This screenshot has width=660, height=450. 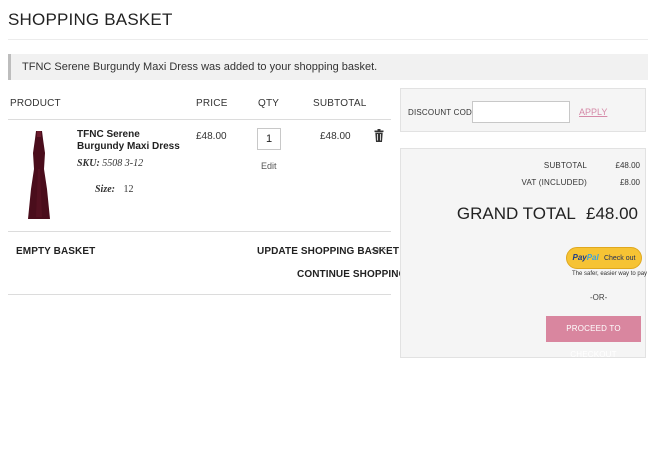 I want to click on product-sku: SKU: 5508 3-12, so click(x=110, y=163).